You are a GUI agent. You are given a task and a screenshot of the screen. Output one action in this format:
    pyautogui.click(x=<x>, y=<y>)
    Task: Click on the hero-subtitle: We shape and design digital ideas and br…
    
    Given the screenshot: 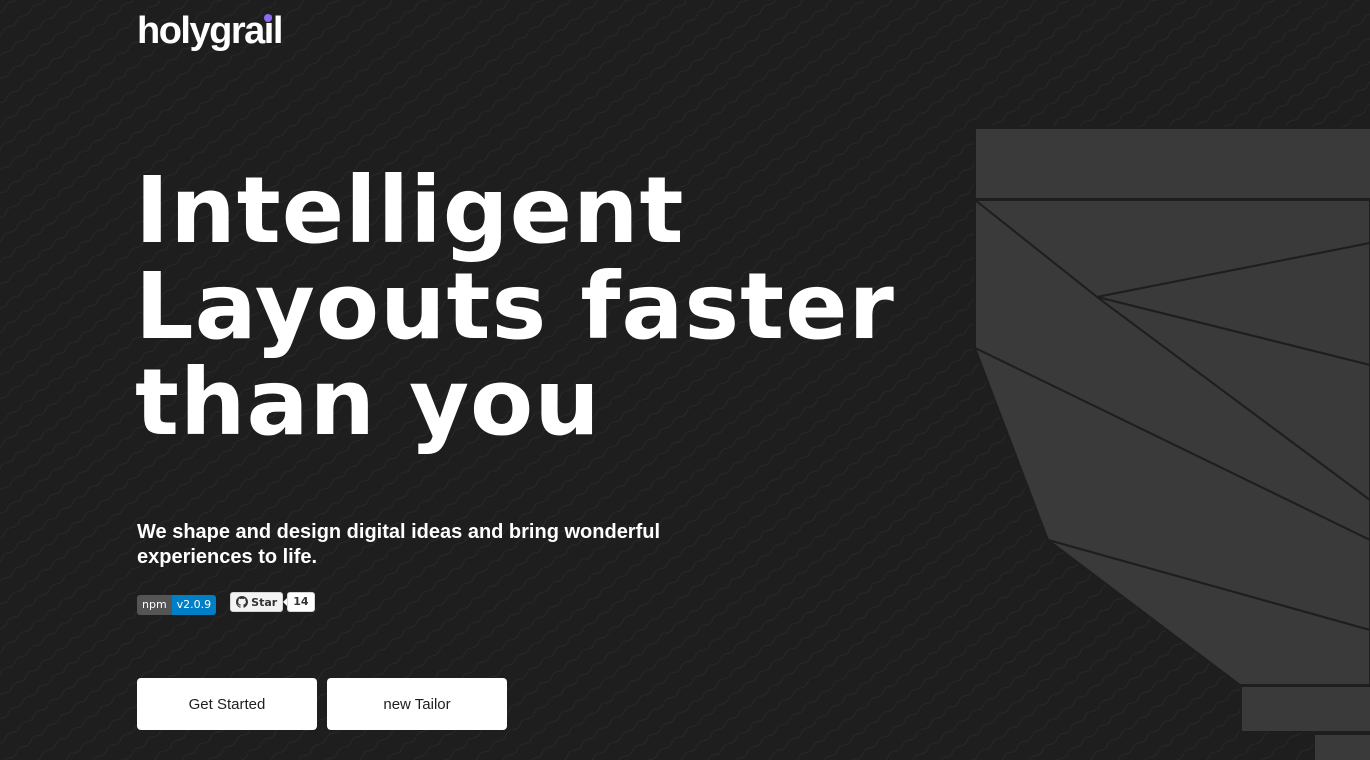 What is the action you would take?
    pyautogui.click(x=399, y=544)
    